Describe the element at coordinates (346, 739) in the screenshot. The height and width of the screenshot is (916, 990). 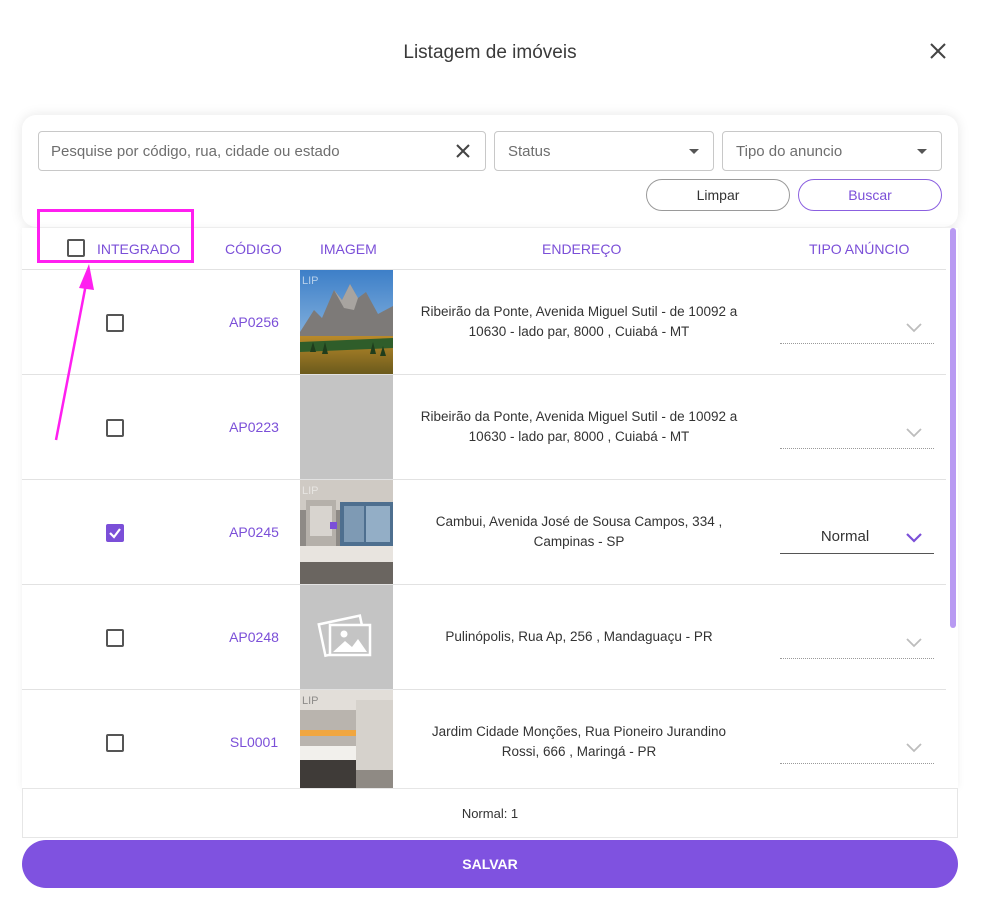
I see `property-thumbnail-bathroom-2: LIP` at that location.